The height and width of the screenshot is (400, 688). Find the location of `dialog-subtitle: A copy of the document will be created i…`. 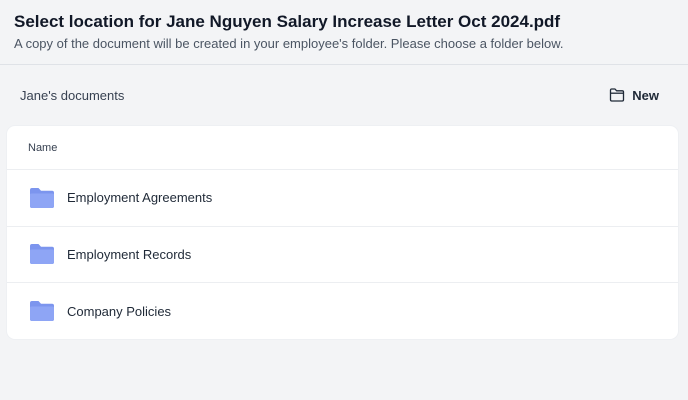

dialog-subtitle: A copy of the document will be created i… is located at coordinates (289, 43).